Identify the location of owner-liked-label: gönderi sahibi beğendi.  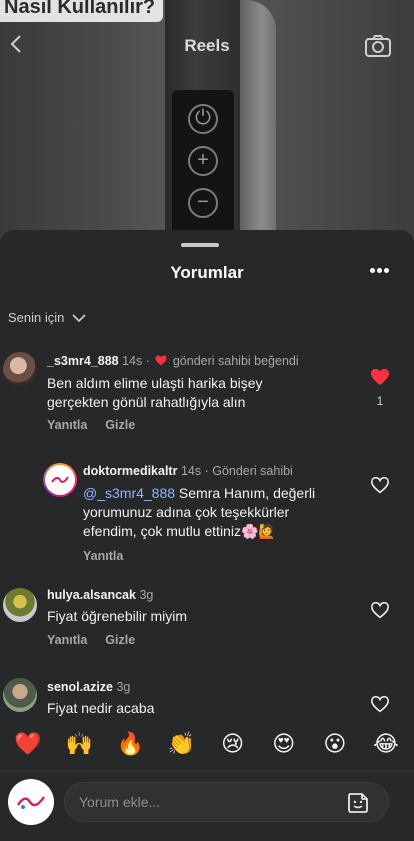
(235, 361).